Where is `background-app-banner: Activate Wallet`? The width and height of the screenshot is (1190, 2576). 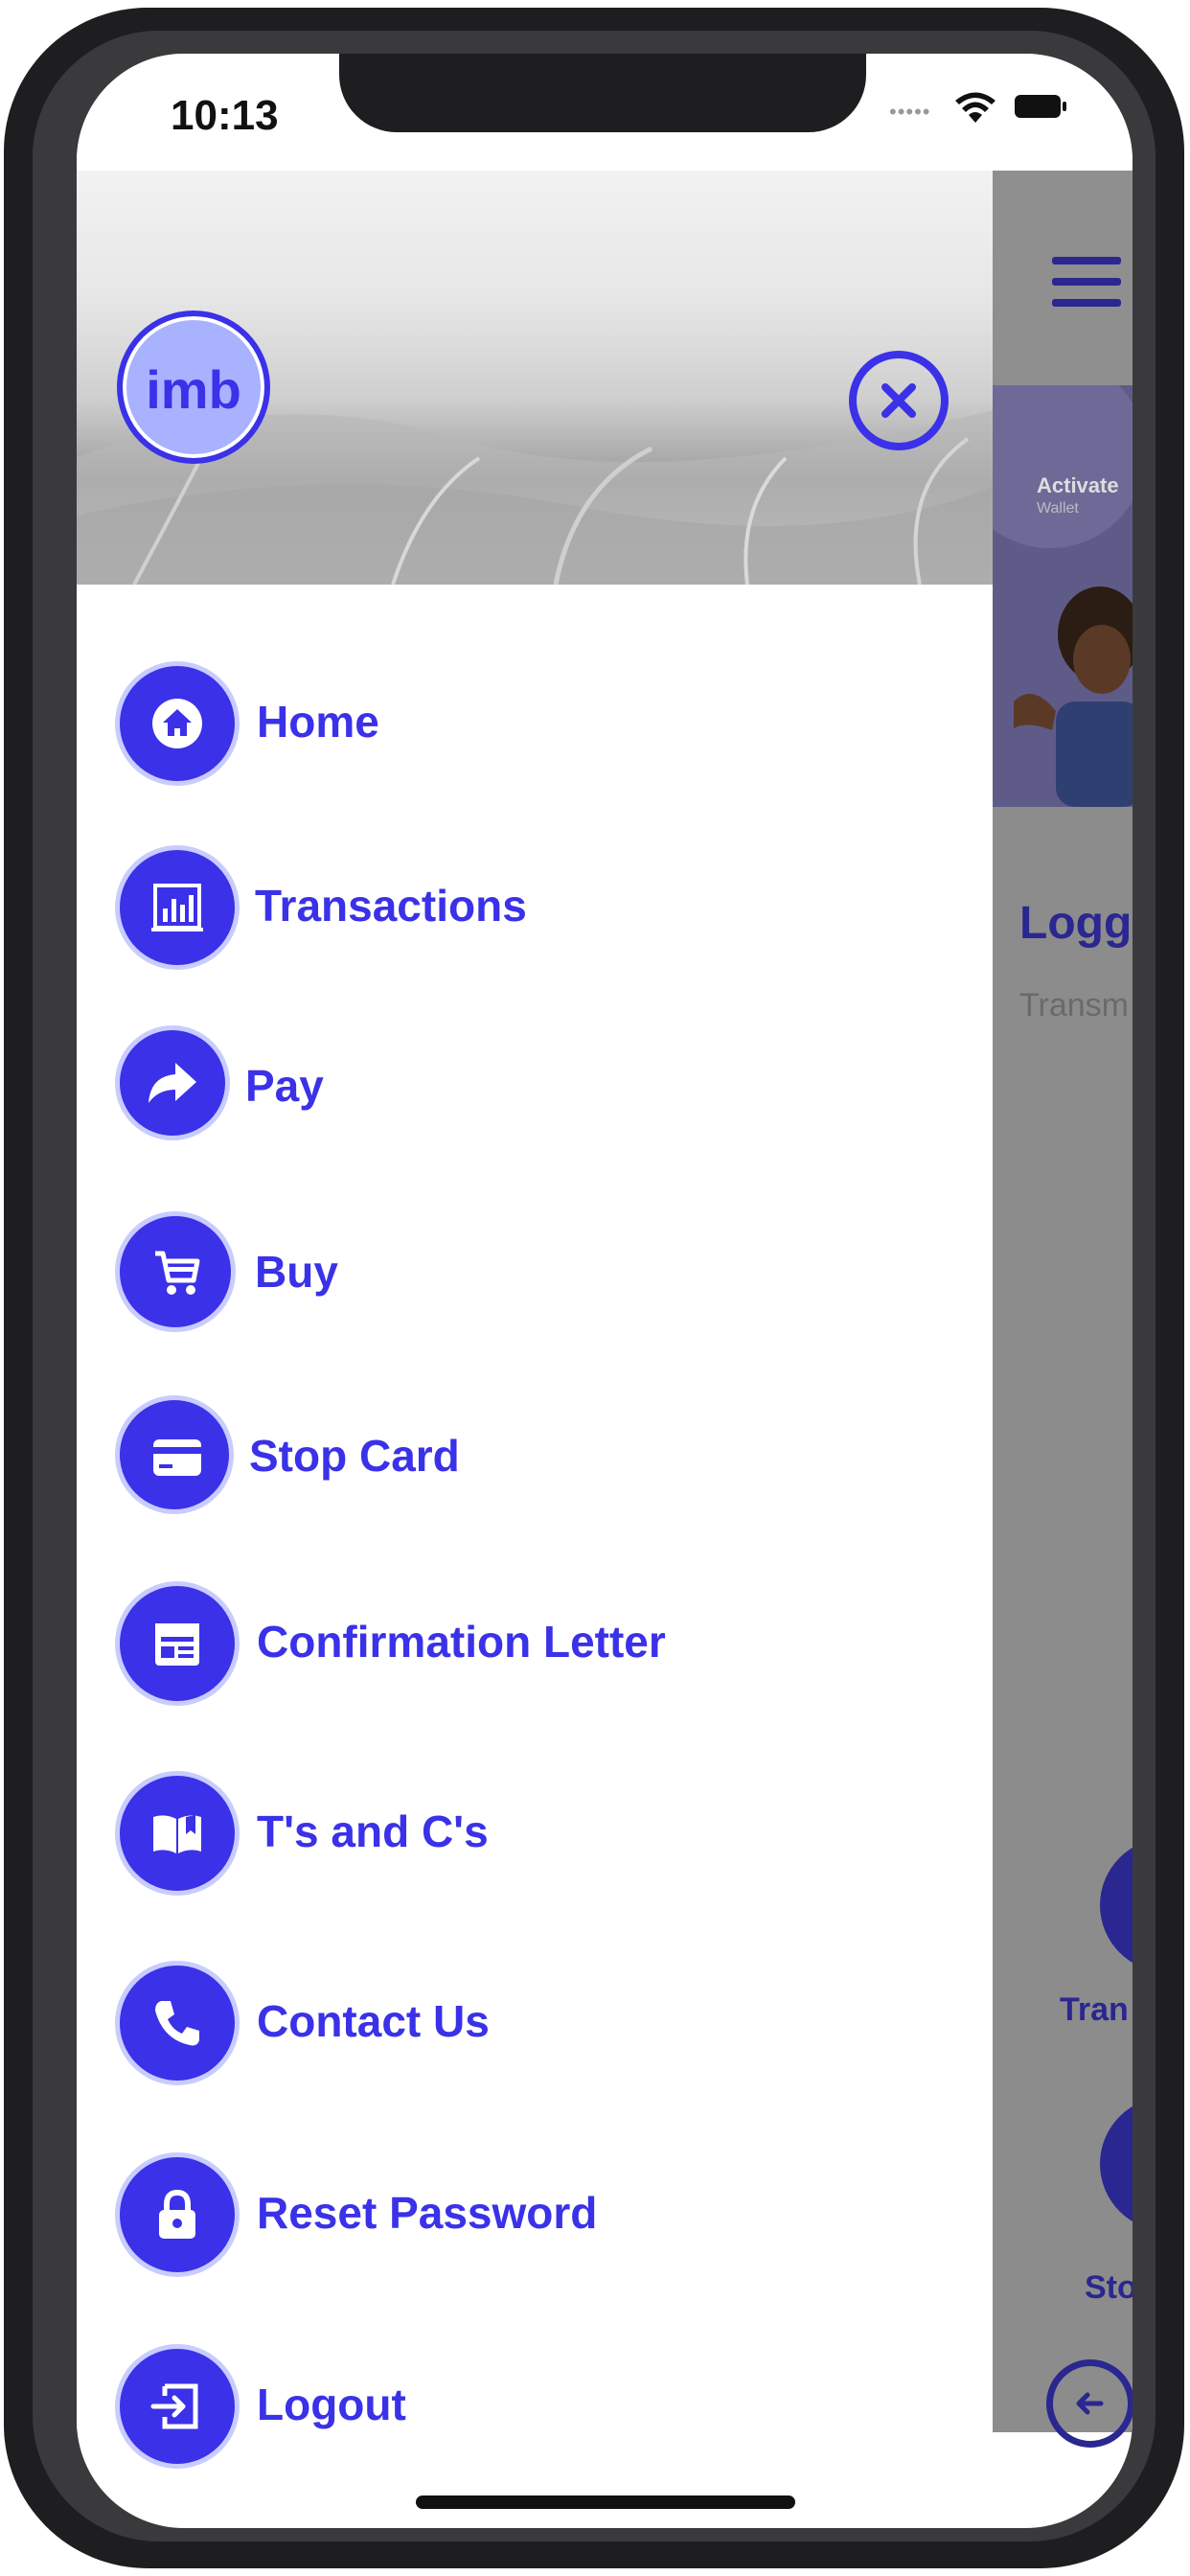 background-app-banner: Activate Wallet is located at coordinates (1063, 596).